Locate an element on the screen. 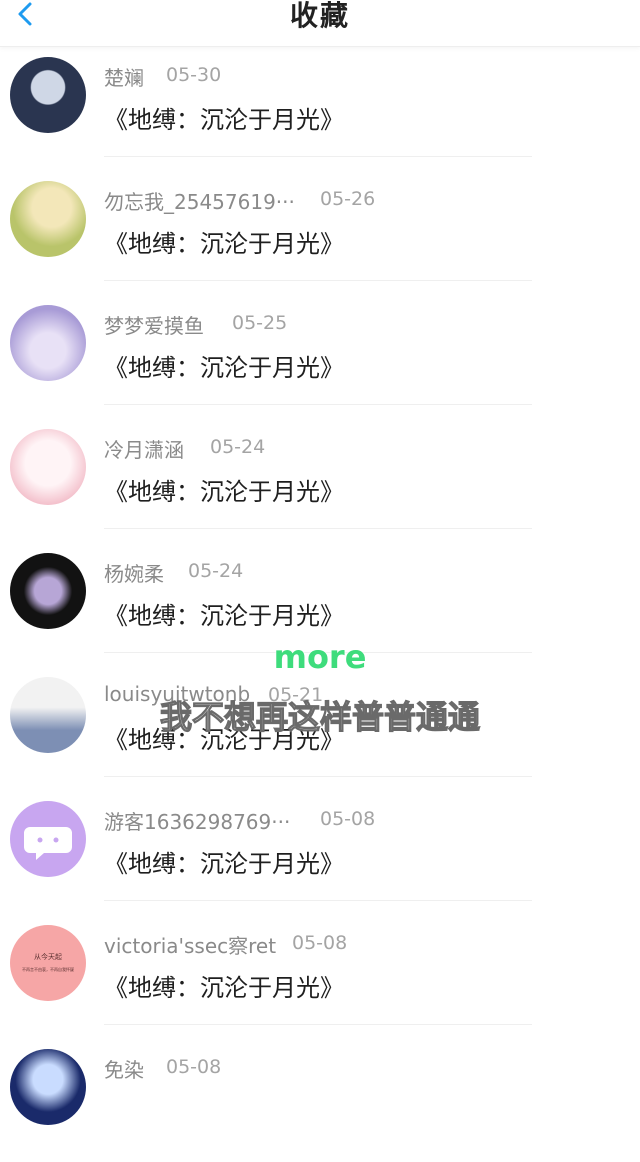 The height and width of the screenshot is (1162, 640). username: 勿忘我_25457619··· is located at coordinates (199, 200).